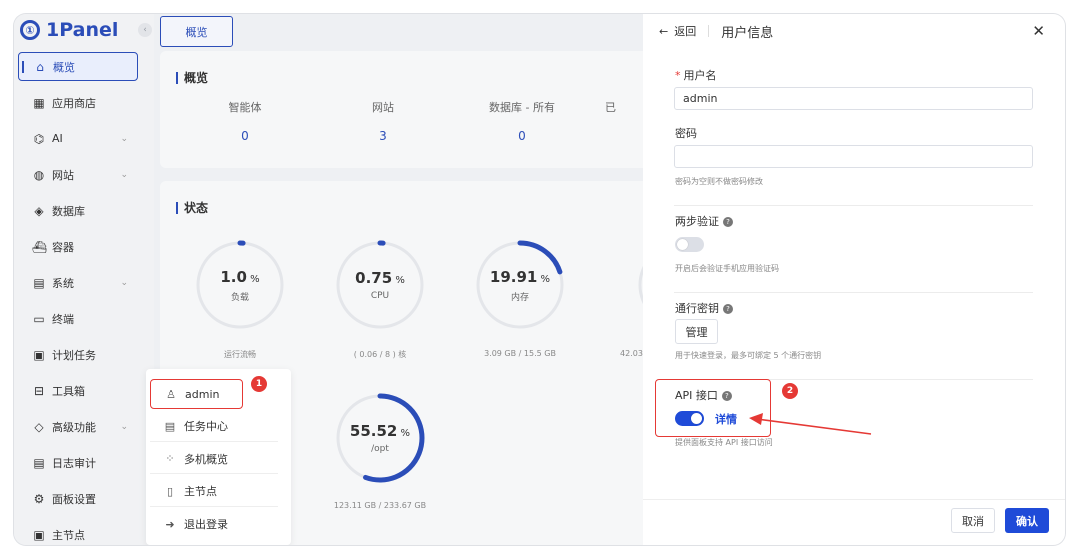 This screenshot has height=559, width=1080. Describe the element at coordinates (522, 121) in the screenshot. I see `stat-databases: 数据库 - 所有 0` at that location.